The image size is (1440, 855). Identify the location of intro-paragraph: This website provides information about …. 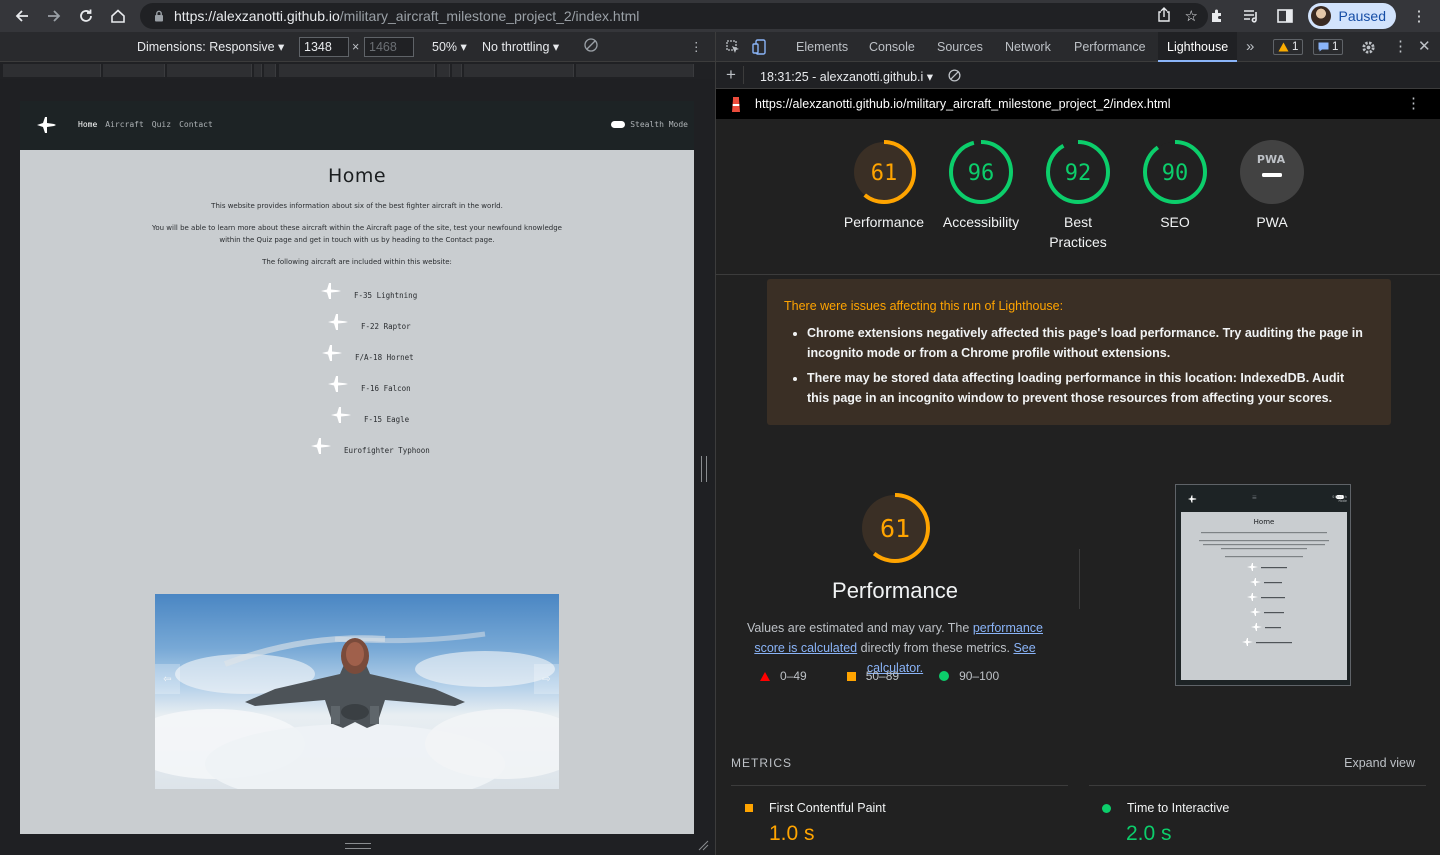
(357, 206).